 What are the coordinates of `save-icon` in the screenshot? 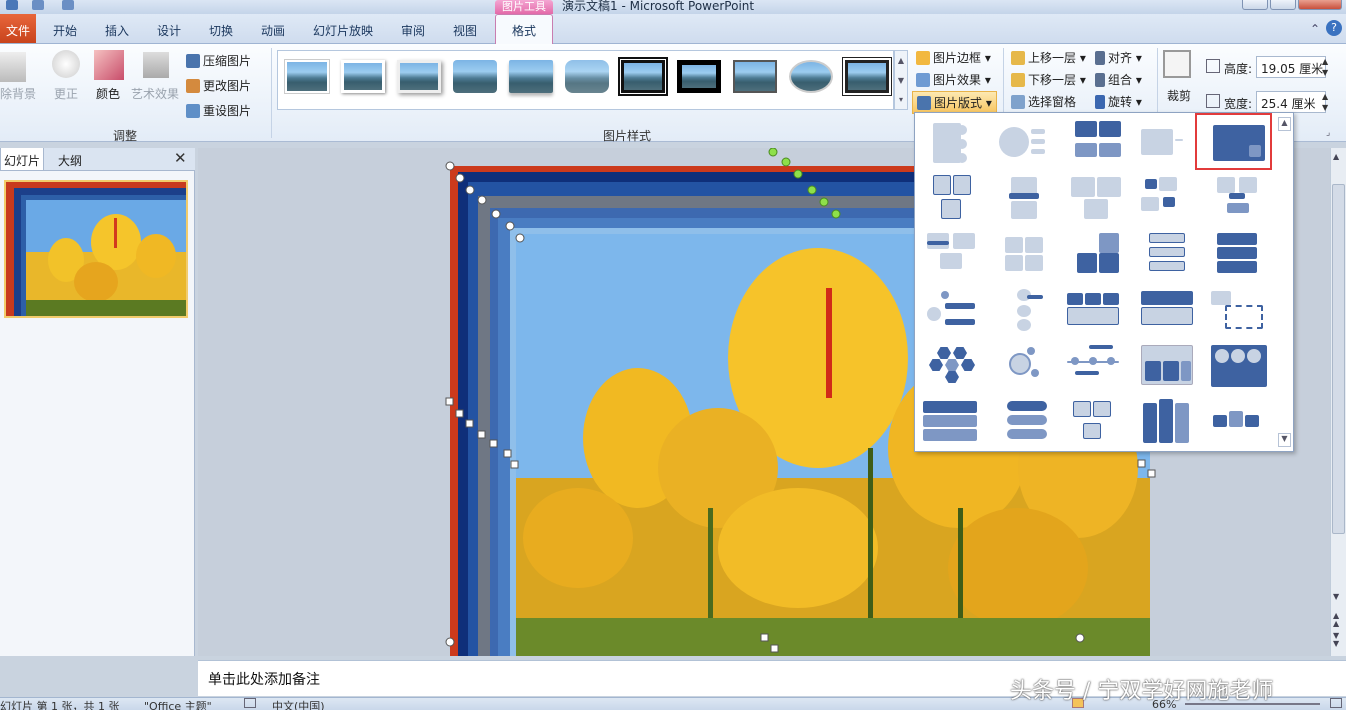 It's located at (12, 5).